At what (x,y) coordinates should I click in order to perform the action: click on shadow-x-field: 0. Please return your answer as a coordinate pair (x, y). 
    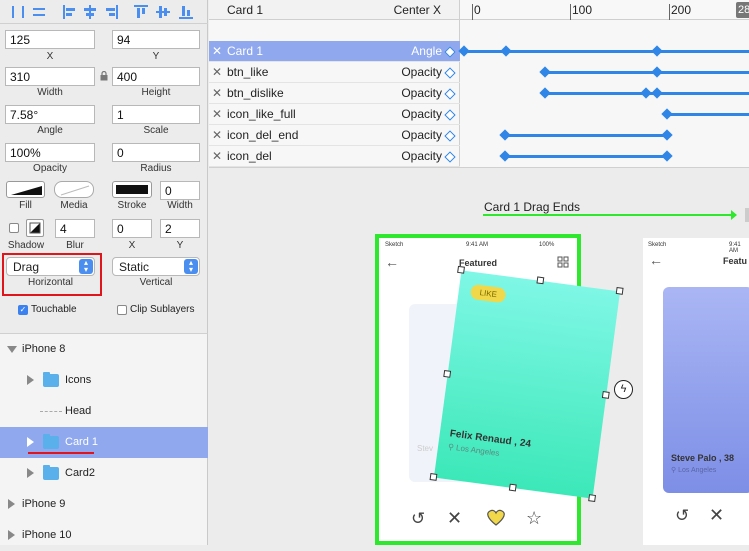
    Looking at the image, I should click on (132, 228).